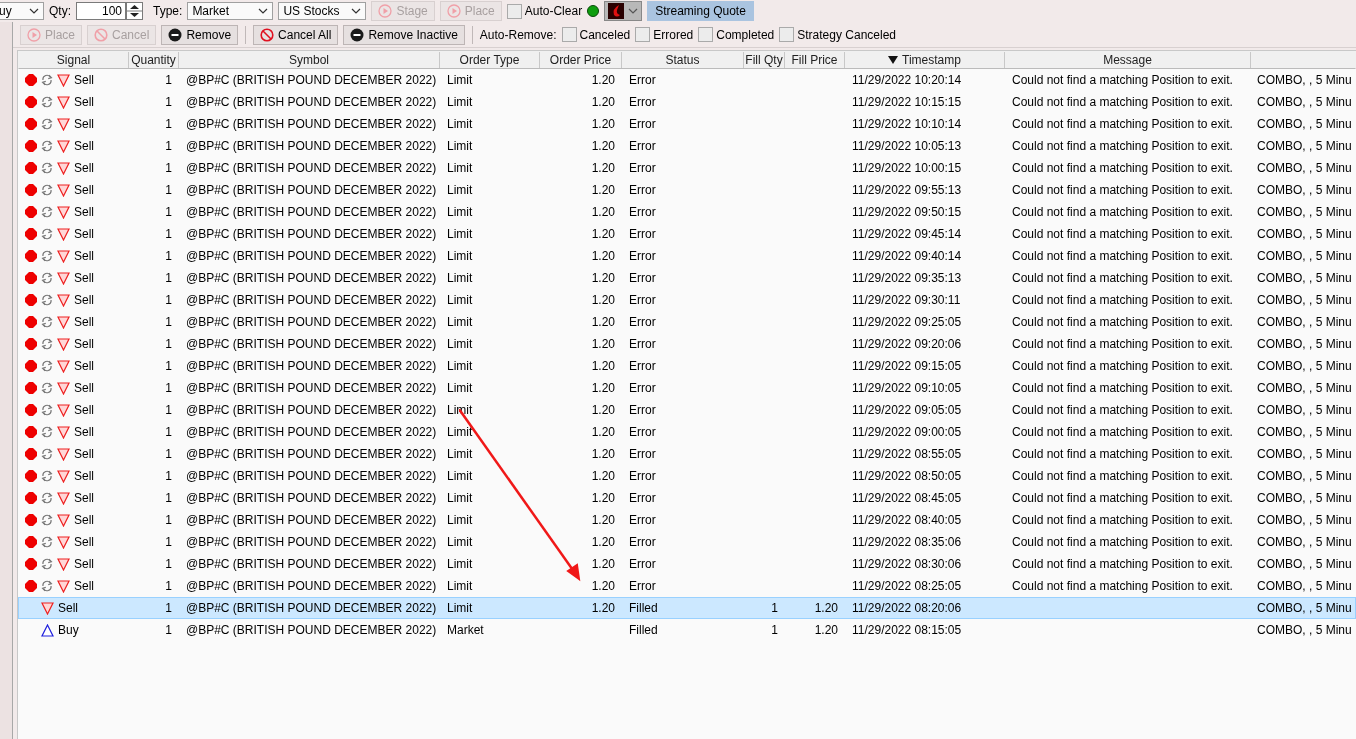 The width and height of the screenshot is (1356, 739). Describe the element at coordinates (687, 234) in the screenshot. I see `table-row: Sell 1 @BP#C (BRITISH POUND DECEMBER 2022) Limit 1.20 Error 11/29/2022 09:45:14 Could not find a matching Position to exit. COMBO, , 5 Minu` at that location.